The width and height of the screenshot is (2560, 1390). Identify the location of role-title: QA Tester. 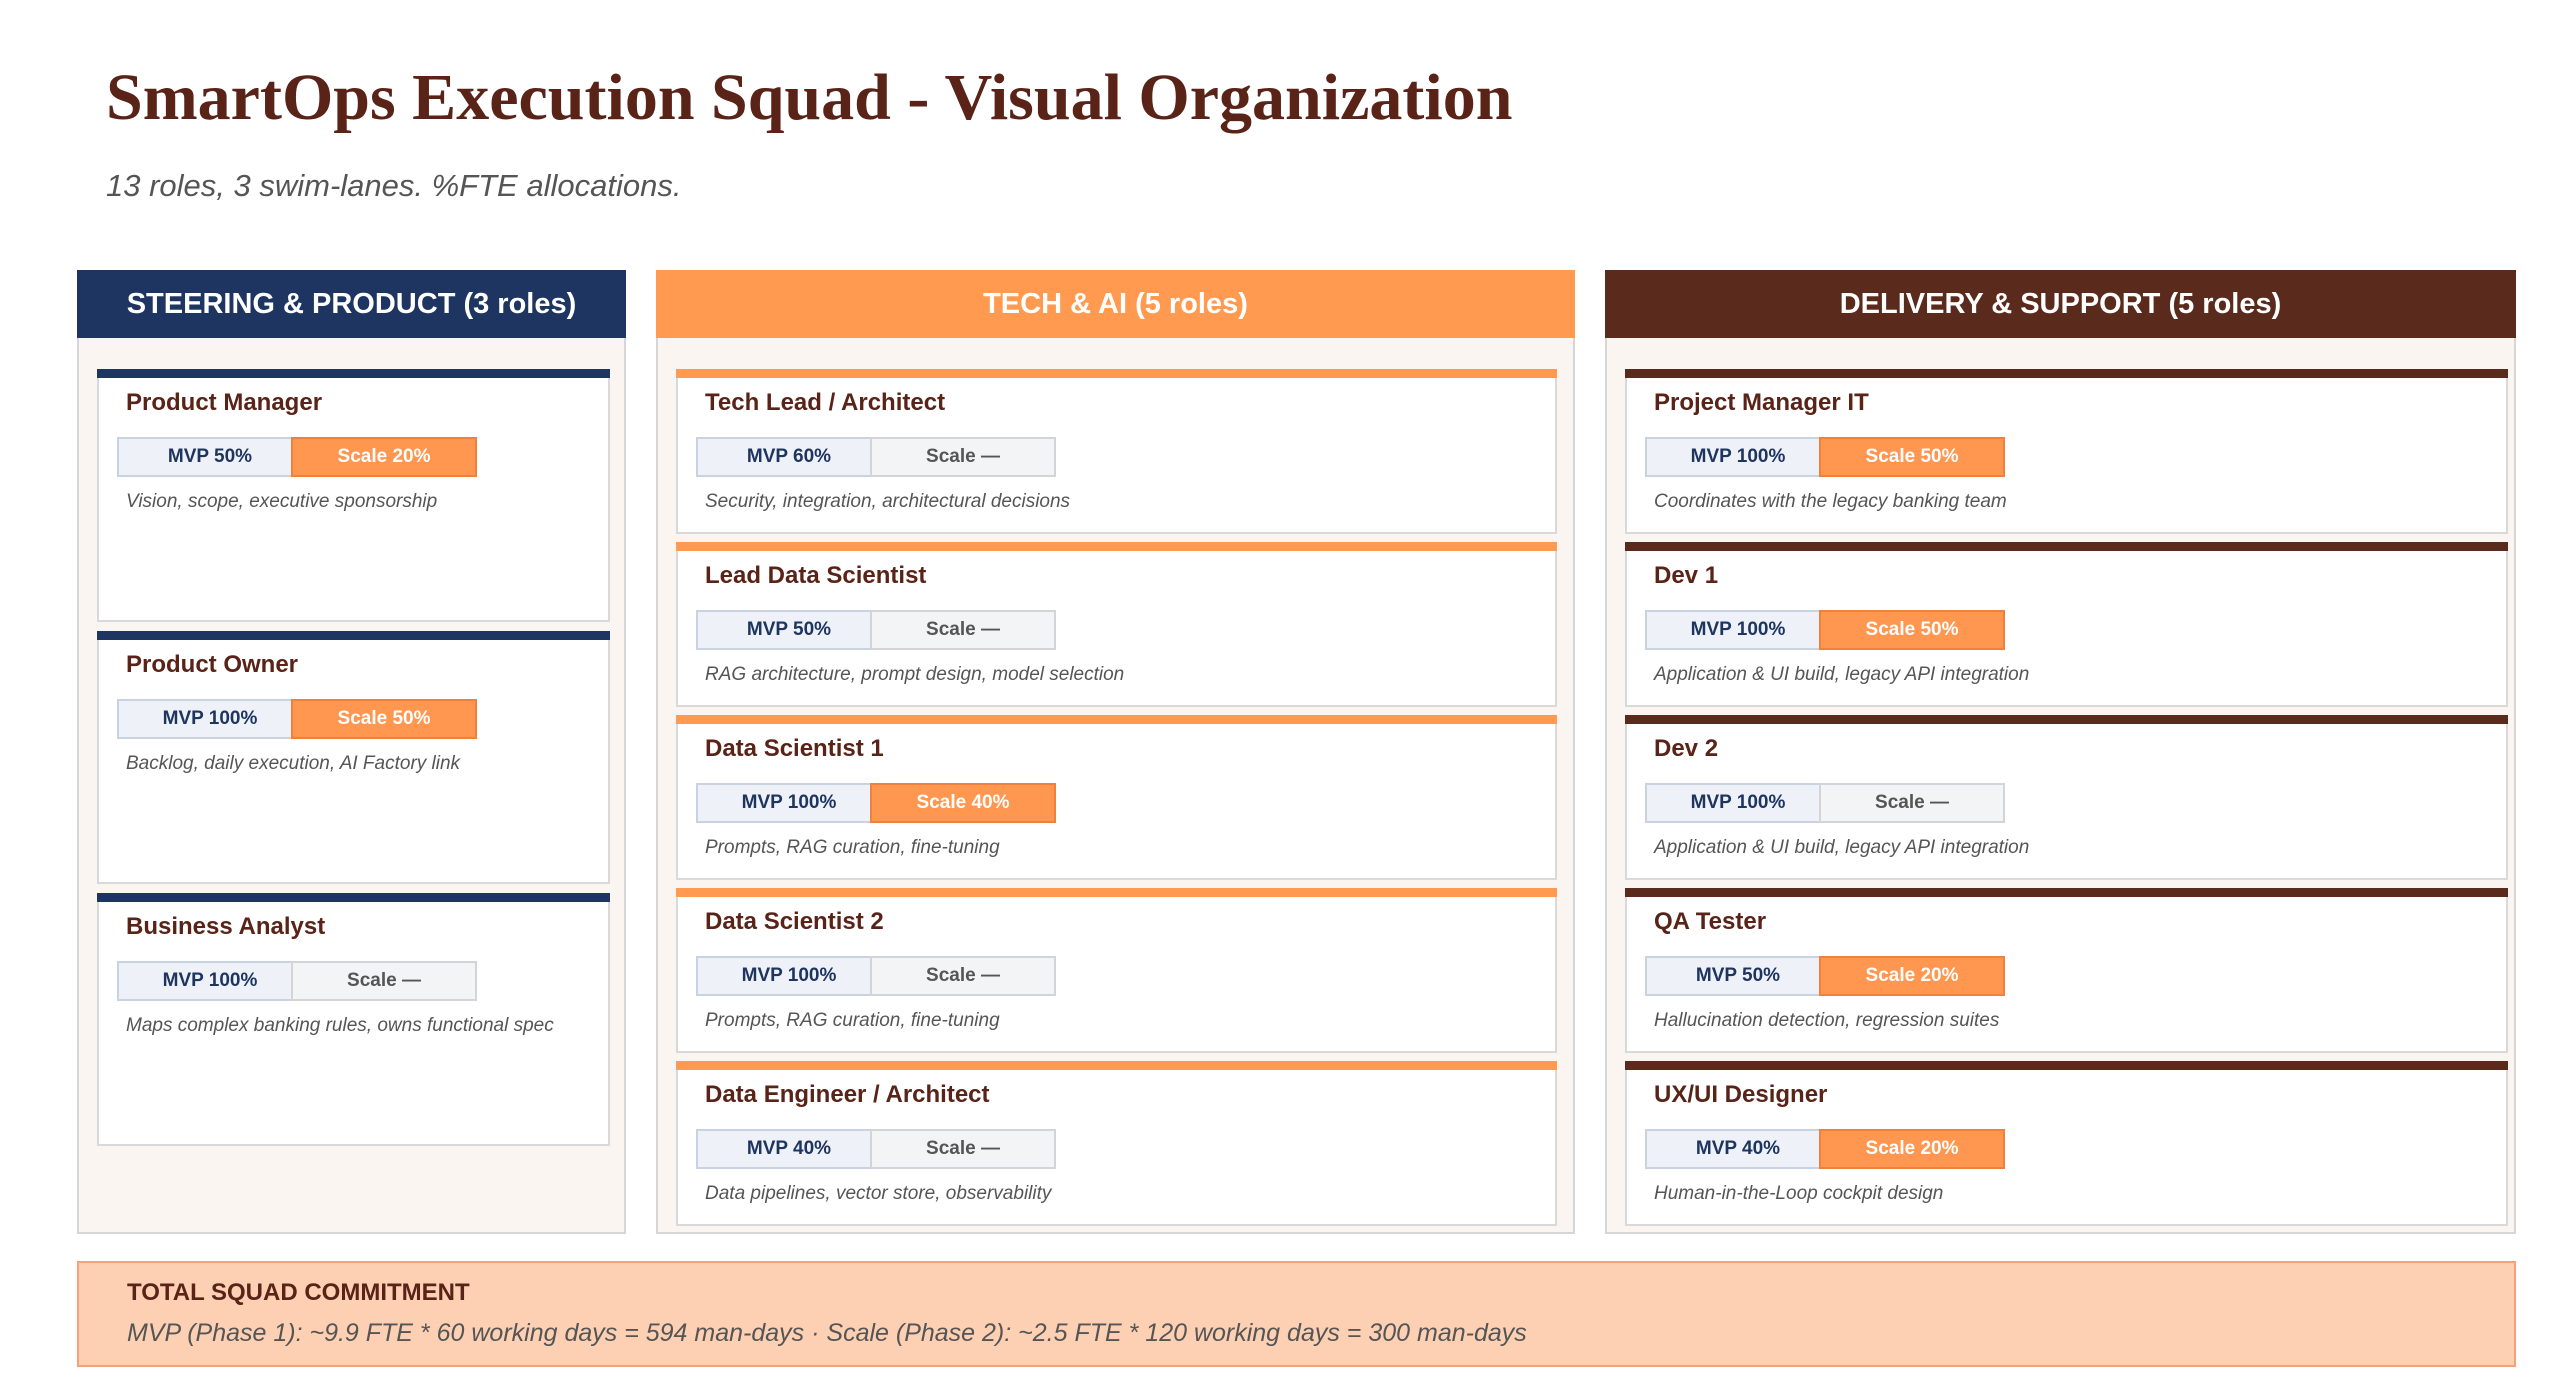
(1710, 921).